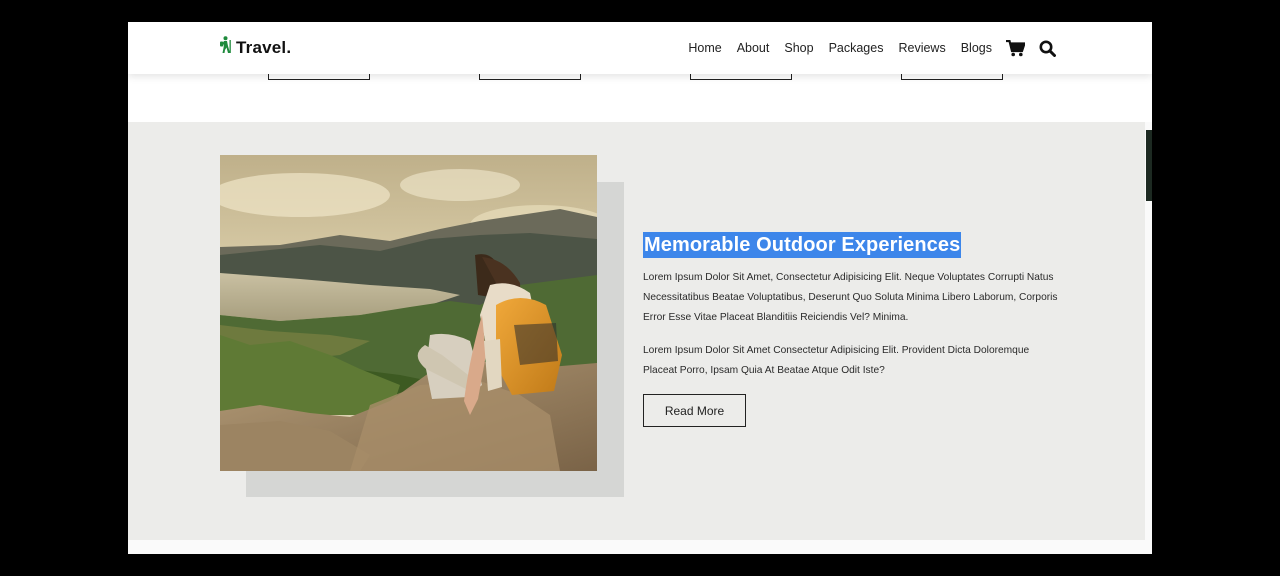 This screenshot has width=1280, height=576. What do you see at coordinates (226, 47) in the screenshot?
I see `hiker-icon` at bounding box center [226, 47].